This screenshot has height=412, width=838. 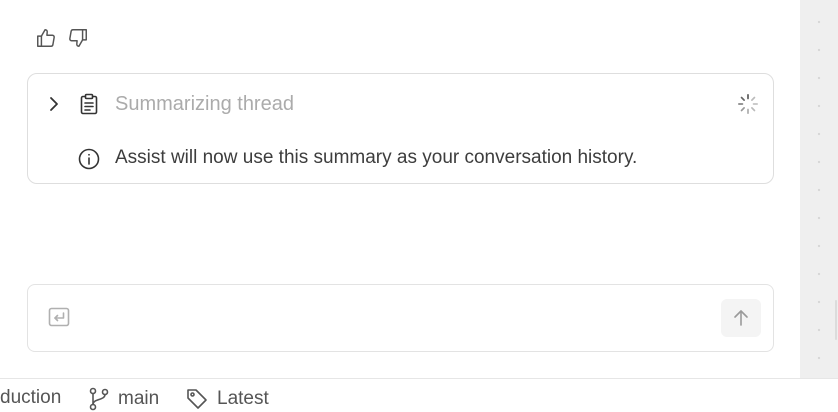 What do you see at coordinates (400, 104) in the screenshot?
I see `summary-header: Summarizing thread` at bounding box center [400, 104].